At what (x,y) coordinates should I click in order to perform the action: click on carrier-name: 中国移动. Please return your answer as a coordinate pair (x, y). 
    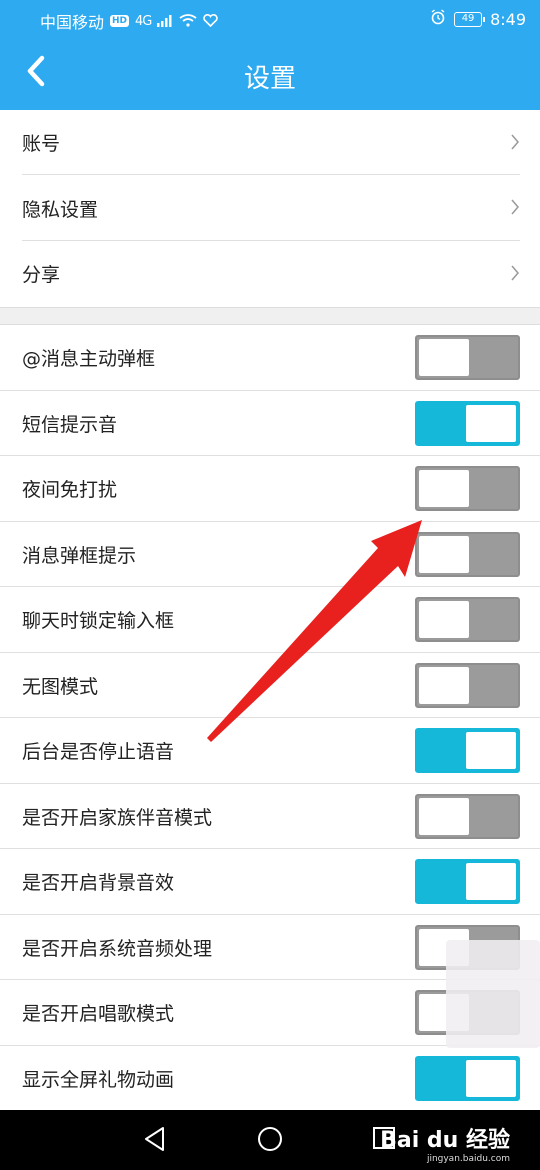
    Looking at the image, I should click on (72, 22).